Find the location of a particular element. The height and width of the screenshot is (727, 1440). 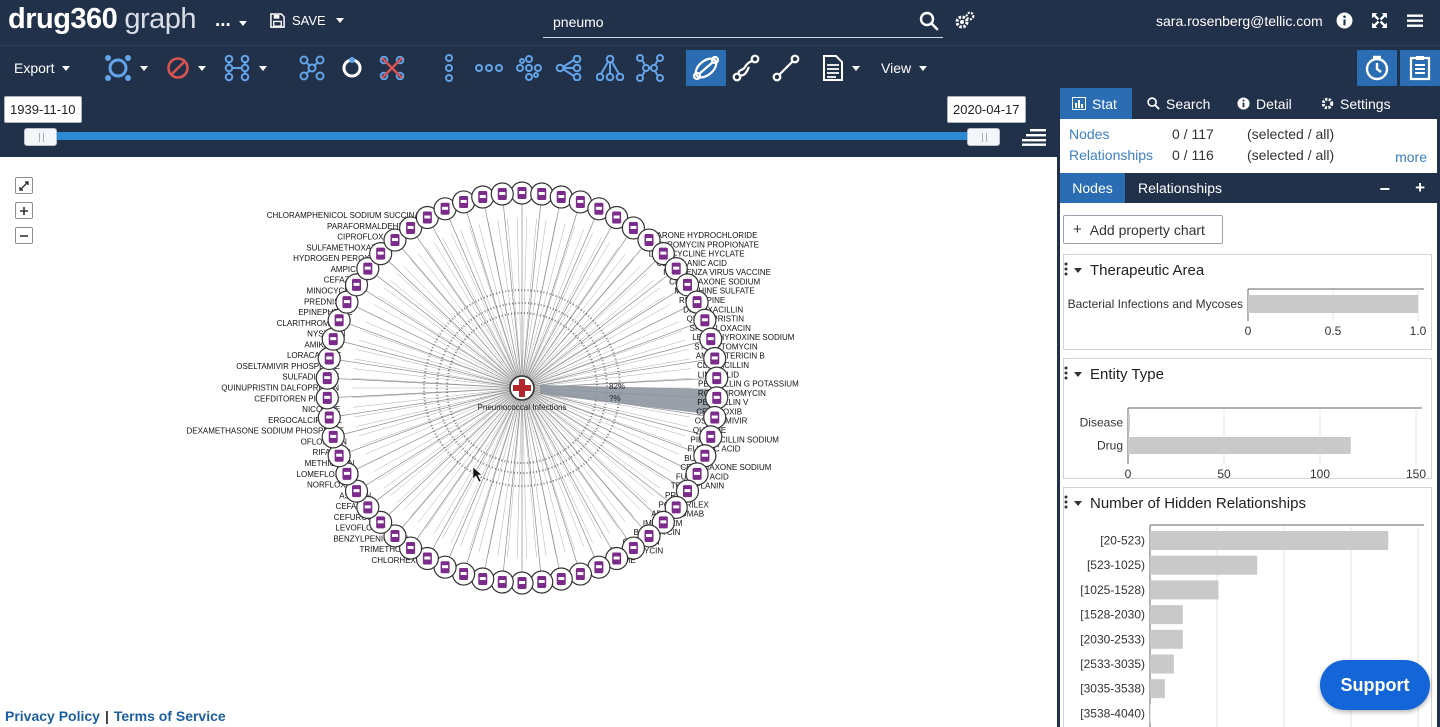

hamburger-menu-icon is located at coordinates (1415, 20).